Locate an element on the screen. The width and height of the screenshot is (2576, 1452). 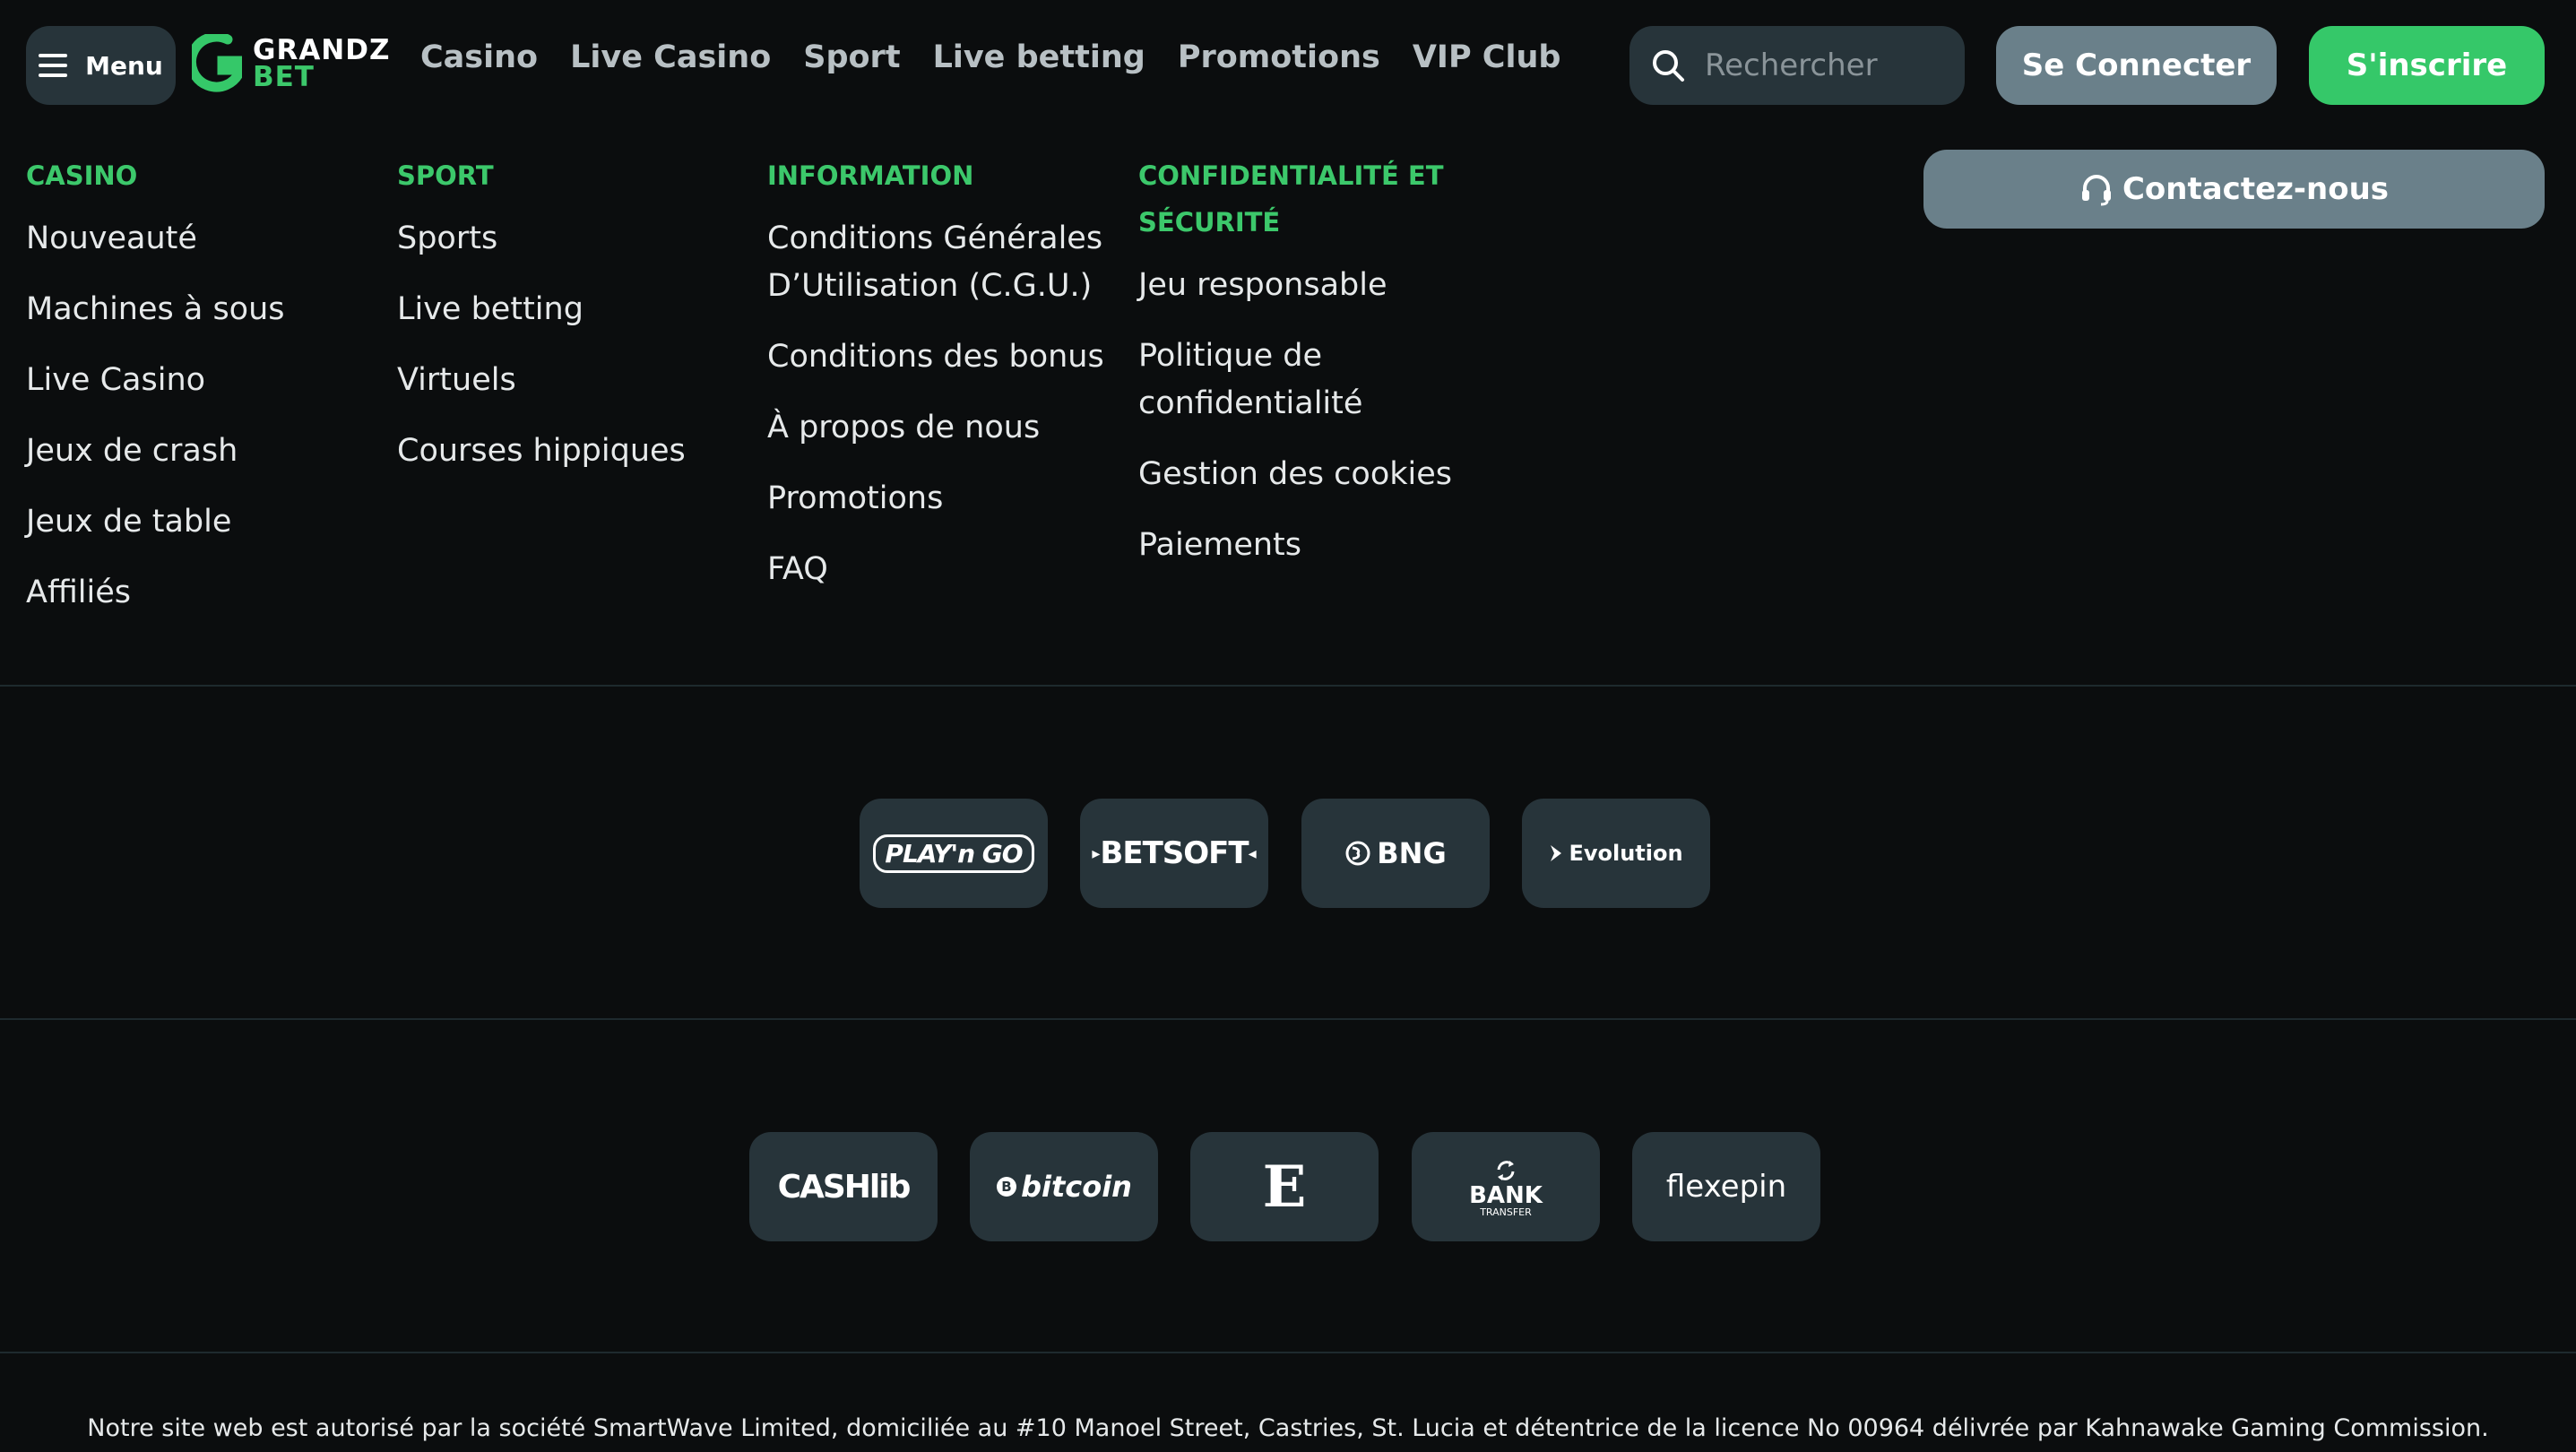
e-wallet-text: E is located at coordinates (1284, 1187).